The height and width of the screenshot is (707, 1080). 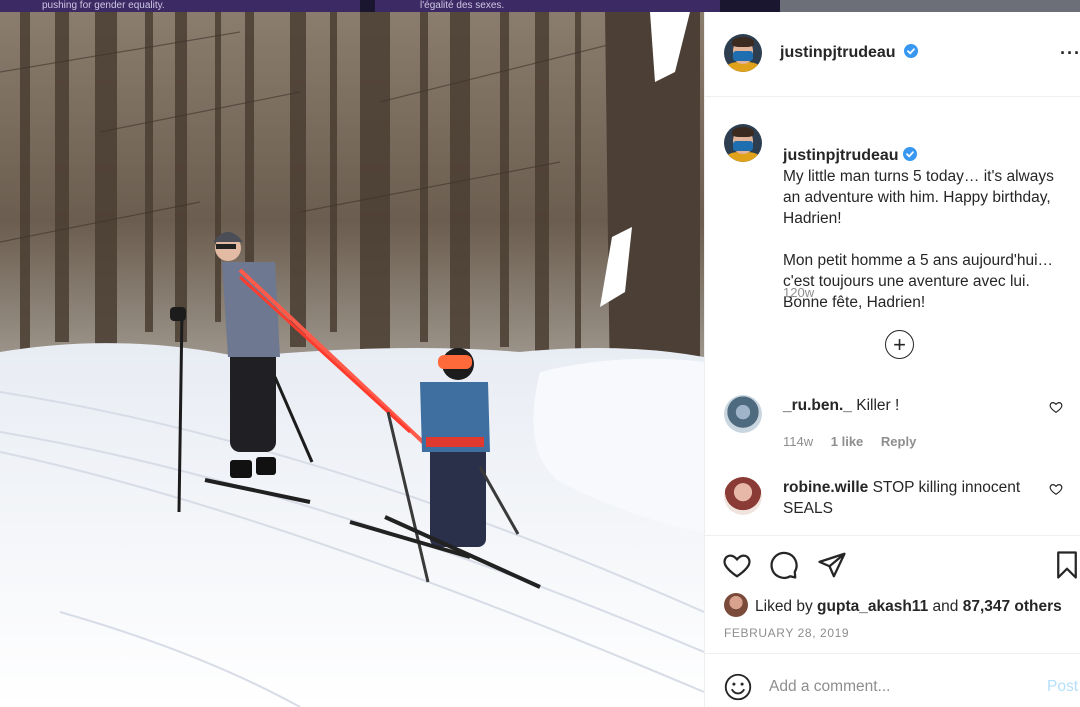 What do you see at coordinates (945, 606) in the screenshot?
I see `liked-by-and: and` at bounding box center [945, 606].